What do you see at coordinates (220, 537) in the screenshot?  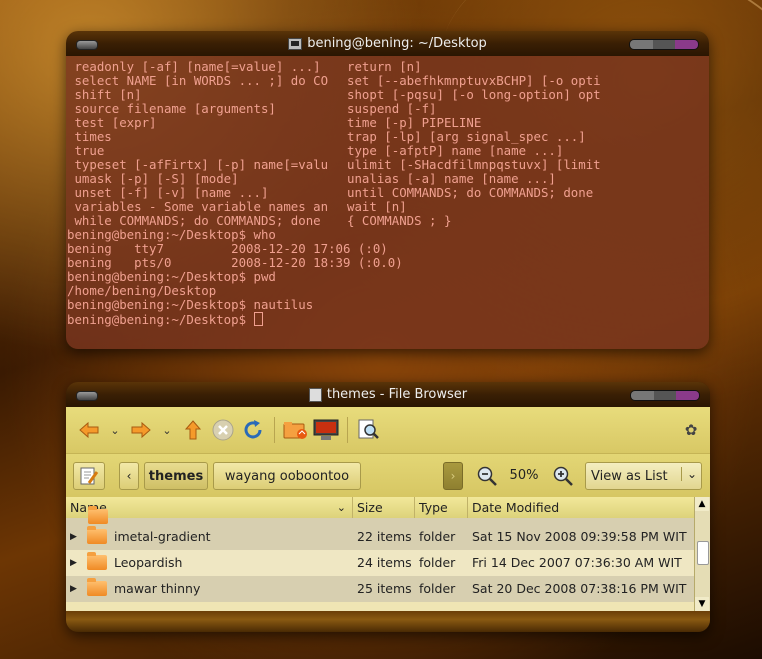 I see `file-name-cell: imetal-gradient` at bounding box center [220, 537].